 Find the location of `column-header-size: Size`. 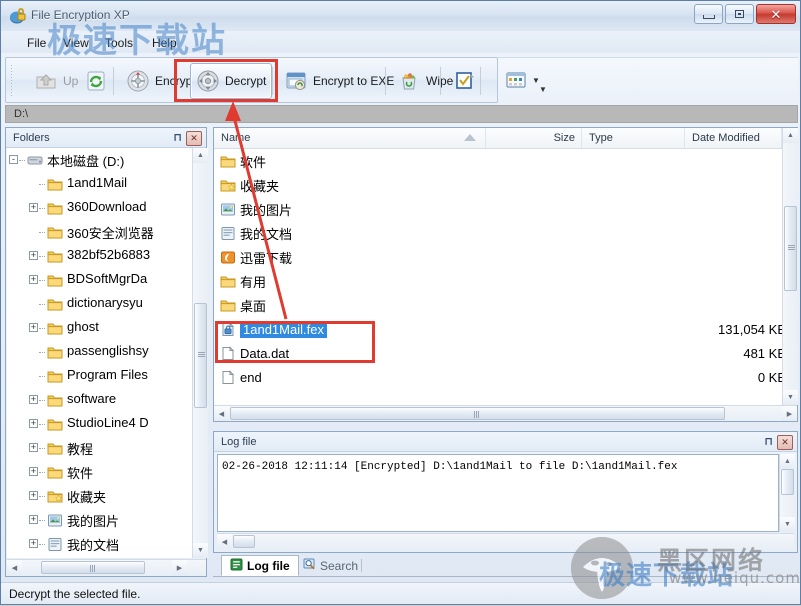

column-header-size: Size is located at coordinates (534, 138).